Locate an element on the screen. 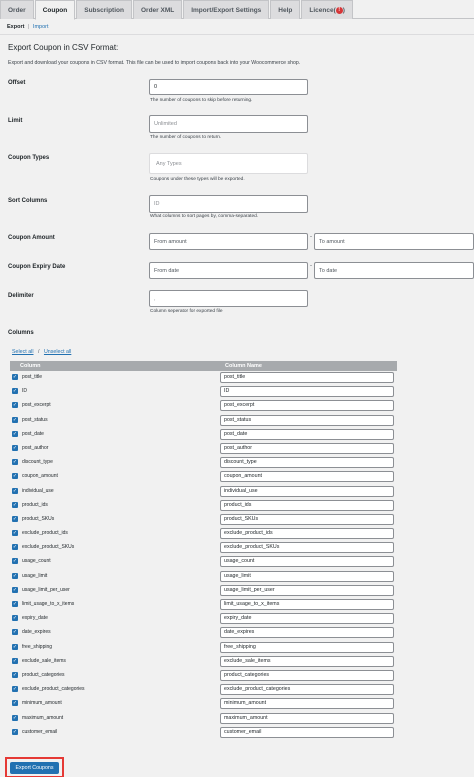 The image size is (474, 777). table-row: ✓ coupon_amount coupon_amount is located at coordinates (203, 477).